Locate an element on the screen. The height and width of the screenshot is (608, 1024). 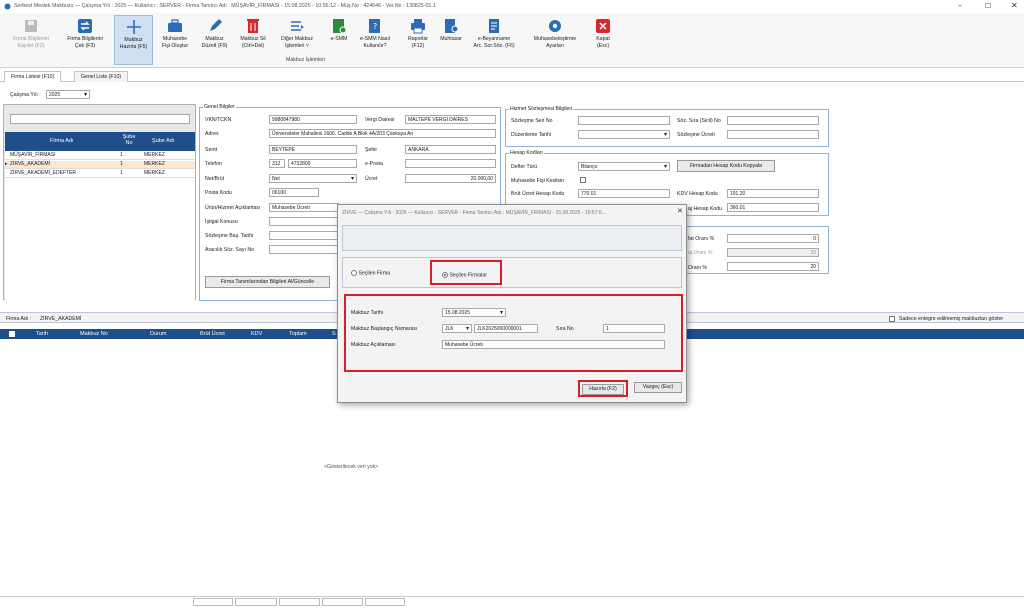
maximize-icon: ☐ is located at coordinates (988, 6).